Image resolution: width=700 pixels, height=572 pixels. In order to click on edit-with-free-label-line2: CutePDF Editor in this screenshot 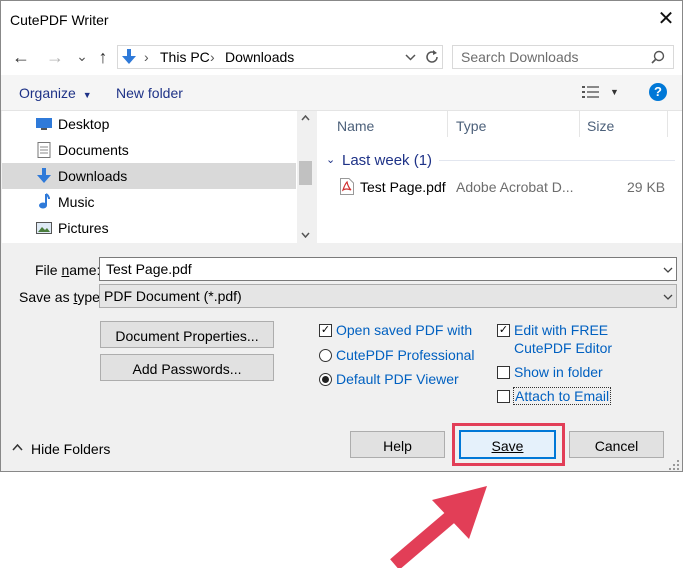, I will do `click(563, 348)`.